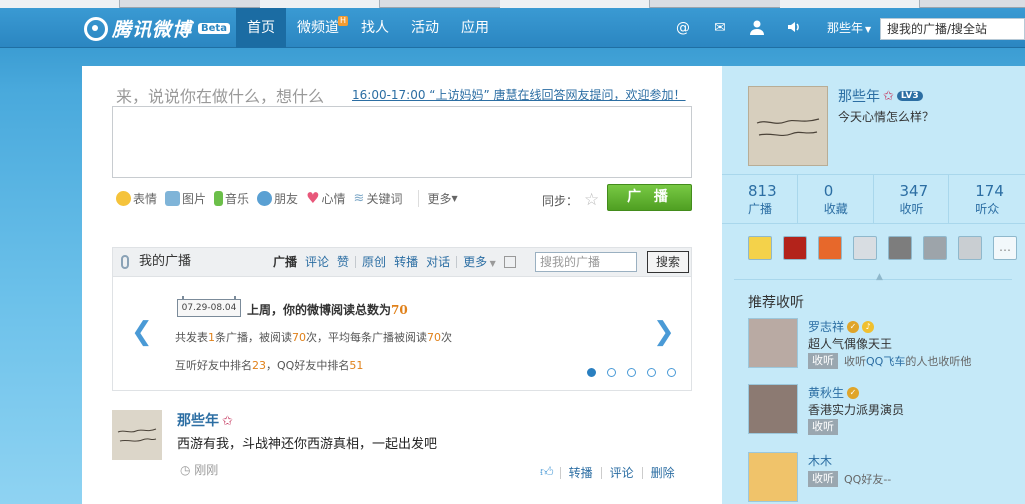 The height and width of the screenshot is (504, 1025). What do you see at coordinates (683, 28) in the screenshot?
I see `at-icon: @` at bounding box center [683, 28].